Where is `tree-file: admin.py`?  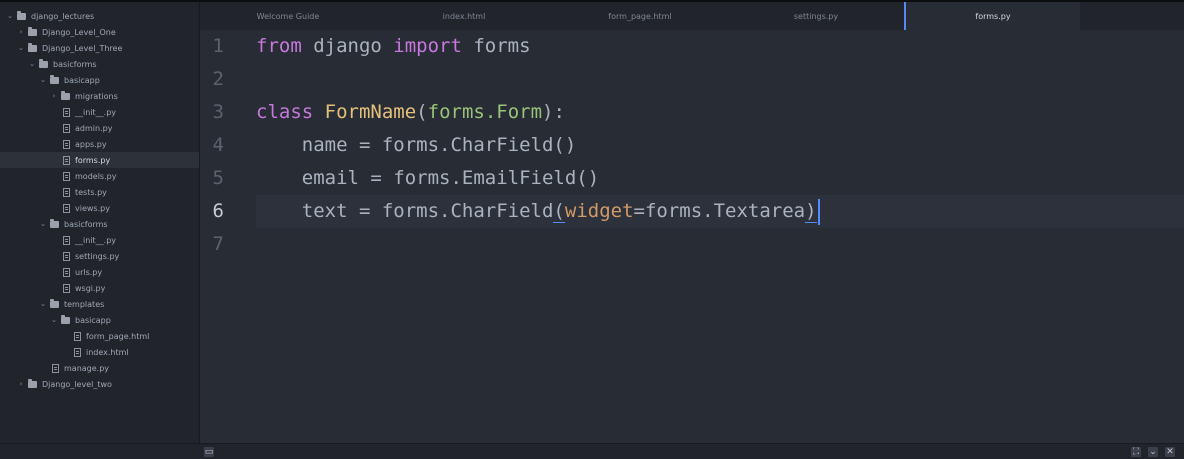 tree-file: admin.py is located at coordinates (99, 128).